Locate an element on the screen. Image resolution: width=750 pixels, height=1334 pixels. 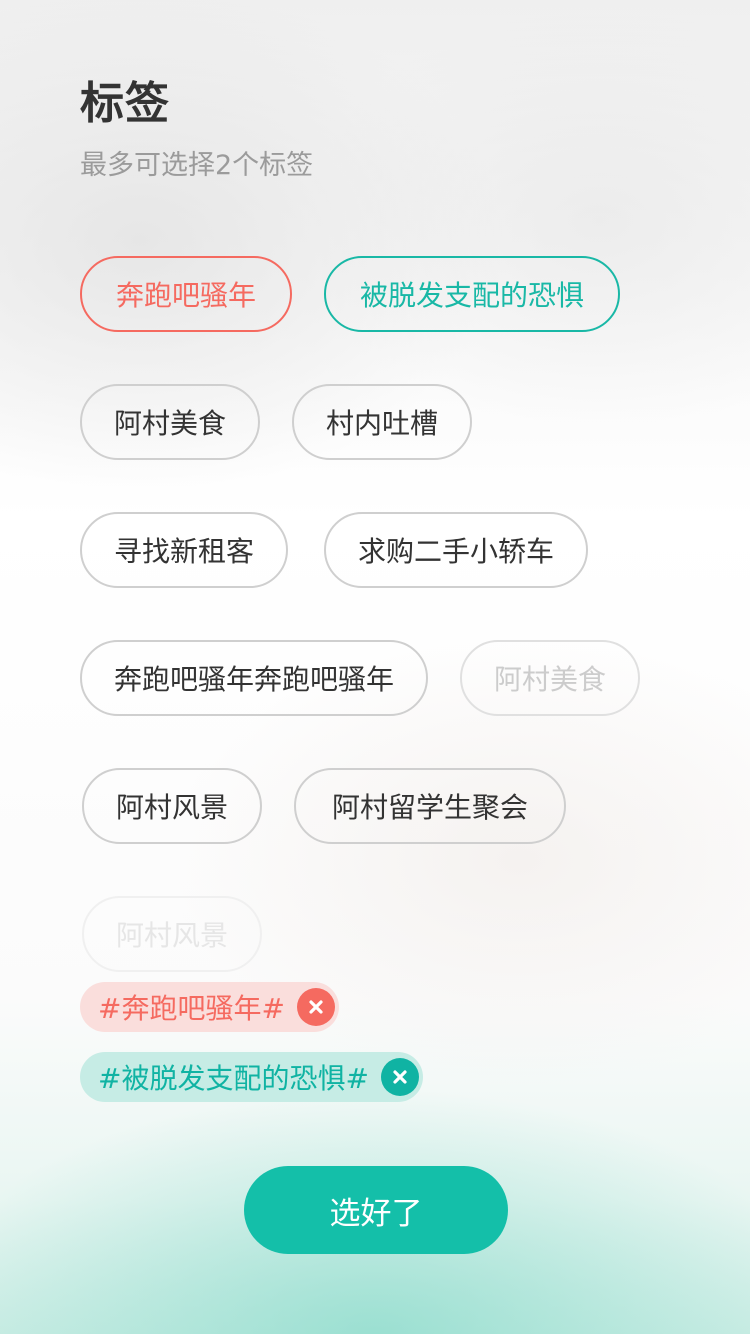
tag-label: 阿村留学生聚会 is located at coordinates (429, 807).